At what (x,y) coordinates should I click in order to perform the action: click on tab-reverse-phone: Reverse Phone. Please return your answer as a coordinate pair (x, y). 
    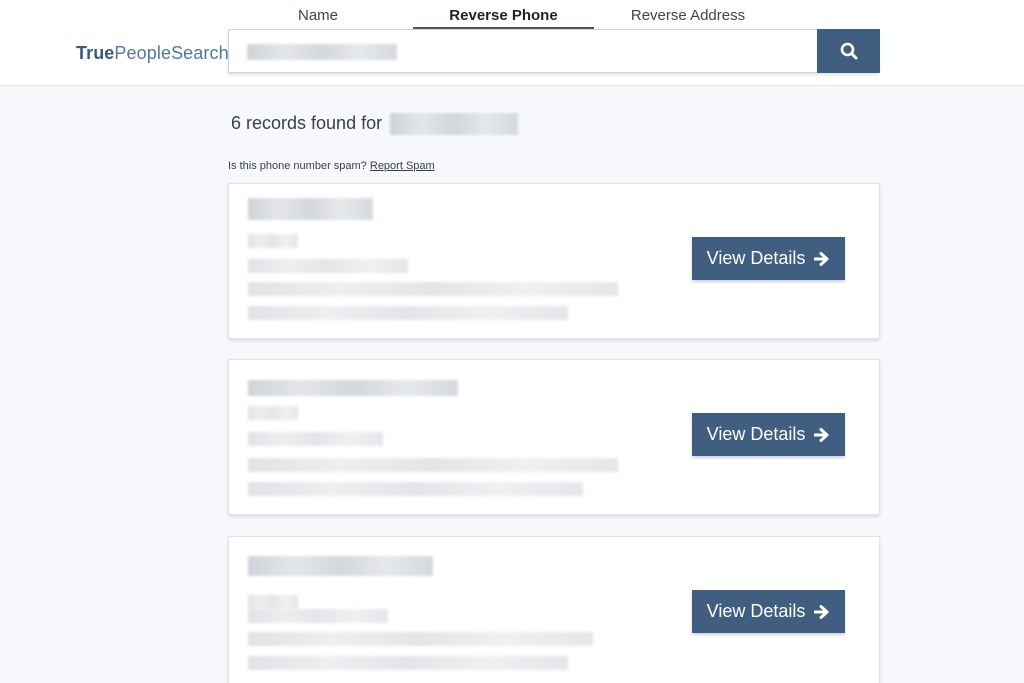
    Looking at the image, I should click on (503, 16).